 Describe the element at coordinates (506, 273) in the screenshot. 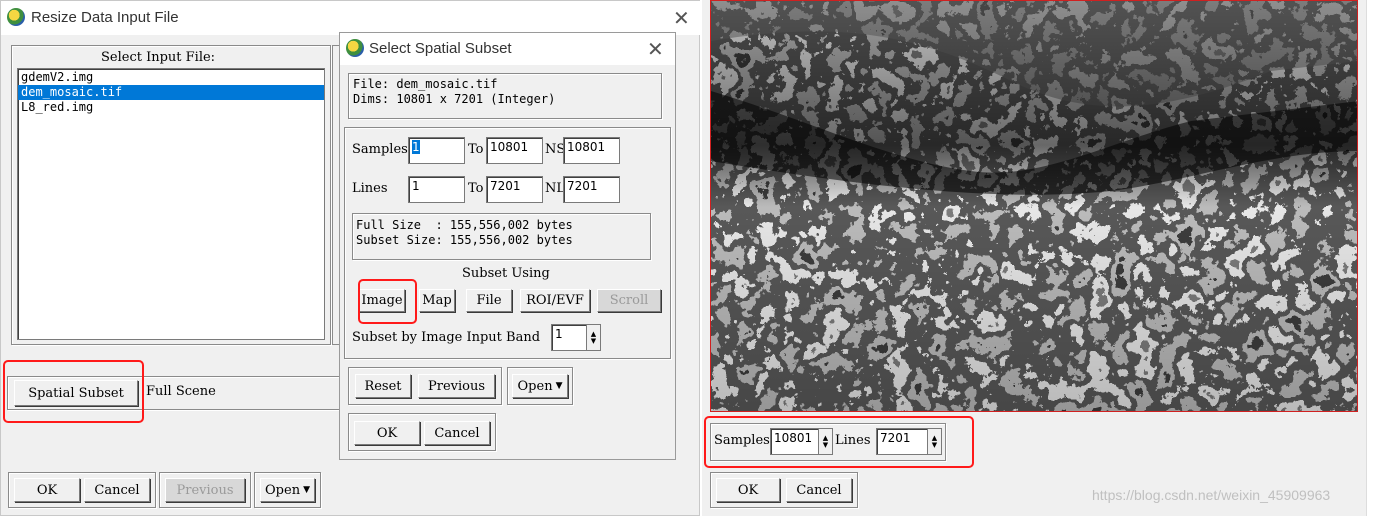

I see `subset-using-label: Subset Using` at that location.